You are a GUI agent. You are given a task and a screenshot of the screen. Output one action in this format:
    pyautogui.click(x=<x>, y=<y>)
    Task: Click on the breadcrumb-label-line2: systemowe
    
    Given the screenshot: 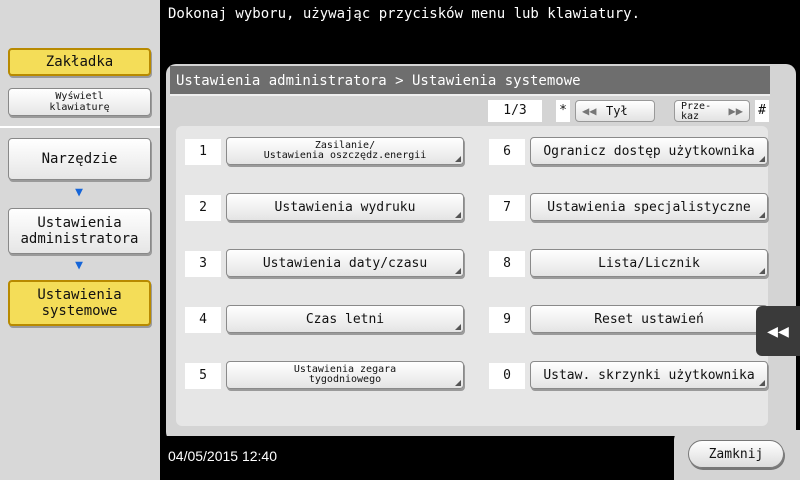 What is the action you would take?
    pyautogui.click(x=79, y=311)
    